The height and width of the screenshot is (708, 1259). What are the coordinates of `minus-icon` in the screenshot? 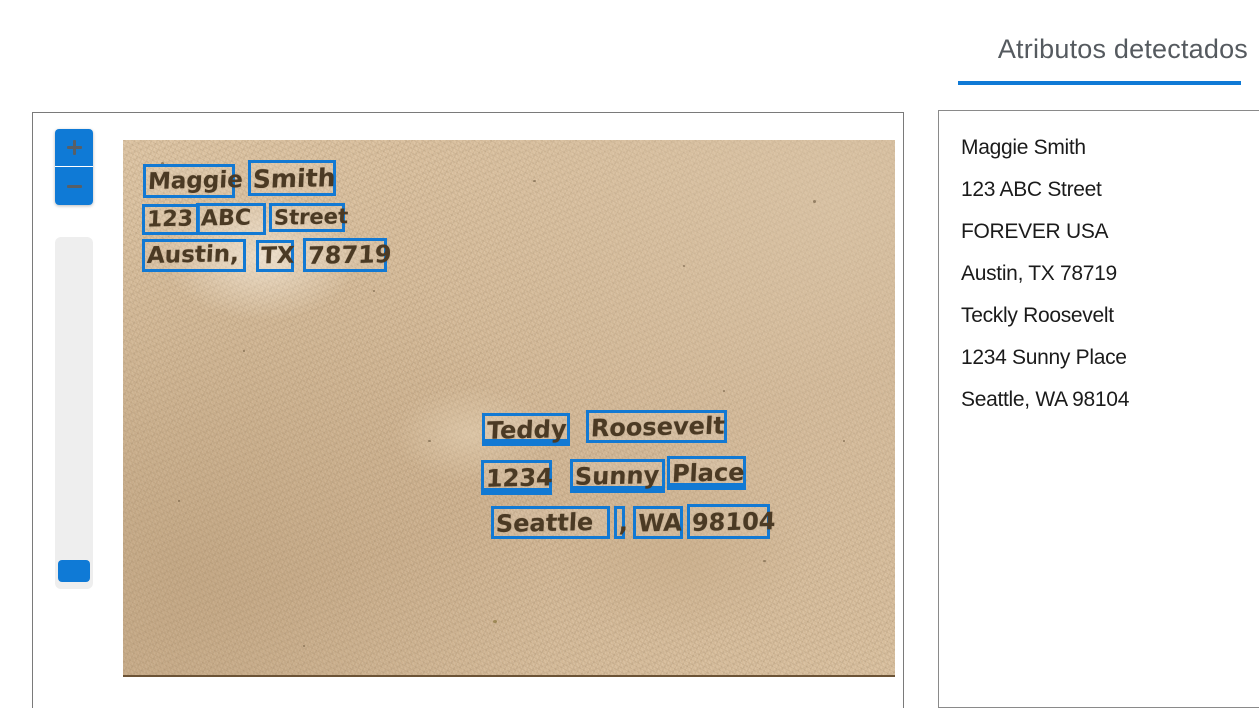 It's located at (74, 186).